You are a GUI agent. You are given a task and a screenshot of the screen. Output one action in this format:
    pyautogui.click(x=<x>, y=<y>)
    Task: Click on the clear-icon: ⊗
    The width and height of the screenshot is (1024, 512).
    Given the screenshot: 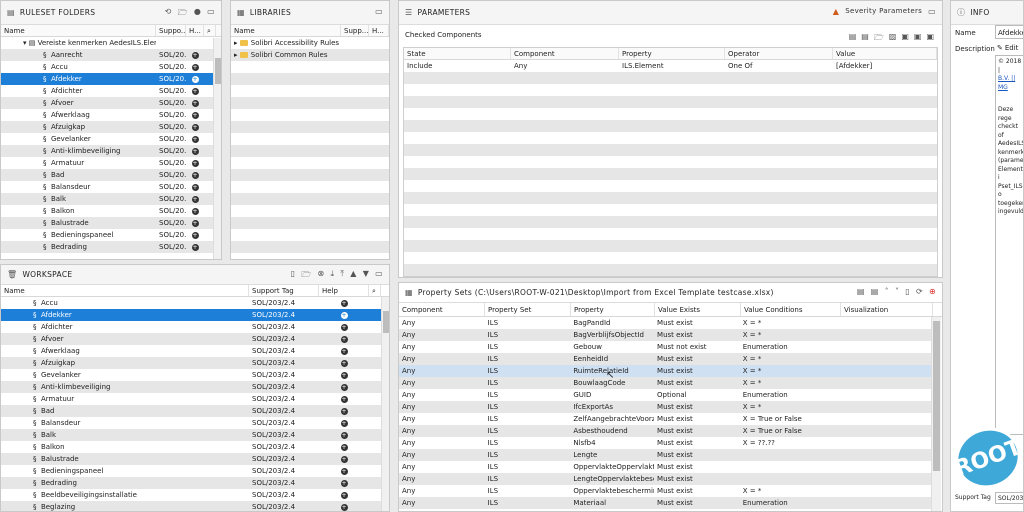 What is the action you would take?
    pyautogui.click(x=321, y=276)
    